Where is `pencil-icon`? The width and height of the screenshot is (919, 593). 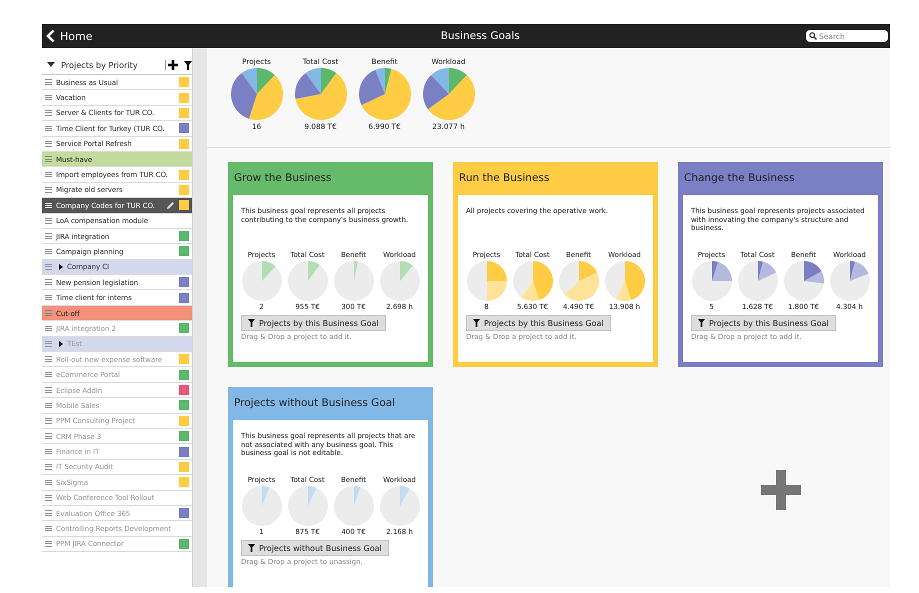
pencil-icon is located at coordinates (170, 205).